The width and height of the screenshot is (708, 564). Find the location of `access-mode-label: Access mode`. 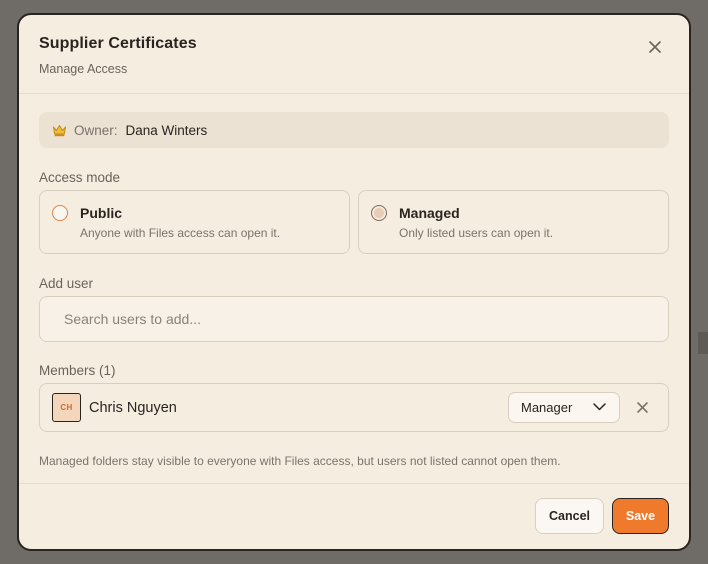

access-mode-label: Access mode is located at coordinates (80, 177).